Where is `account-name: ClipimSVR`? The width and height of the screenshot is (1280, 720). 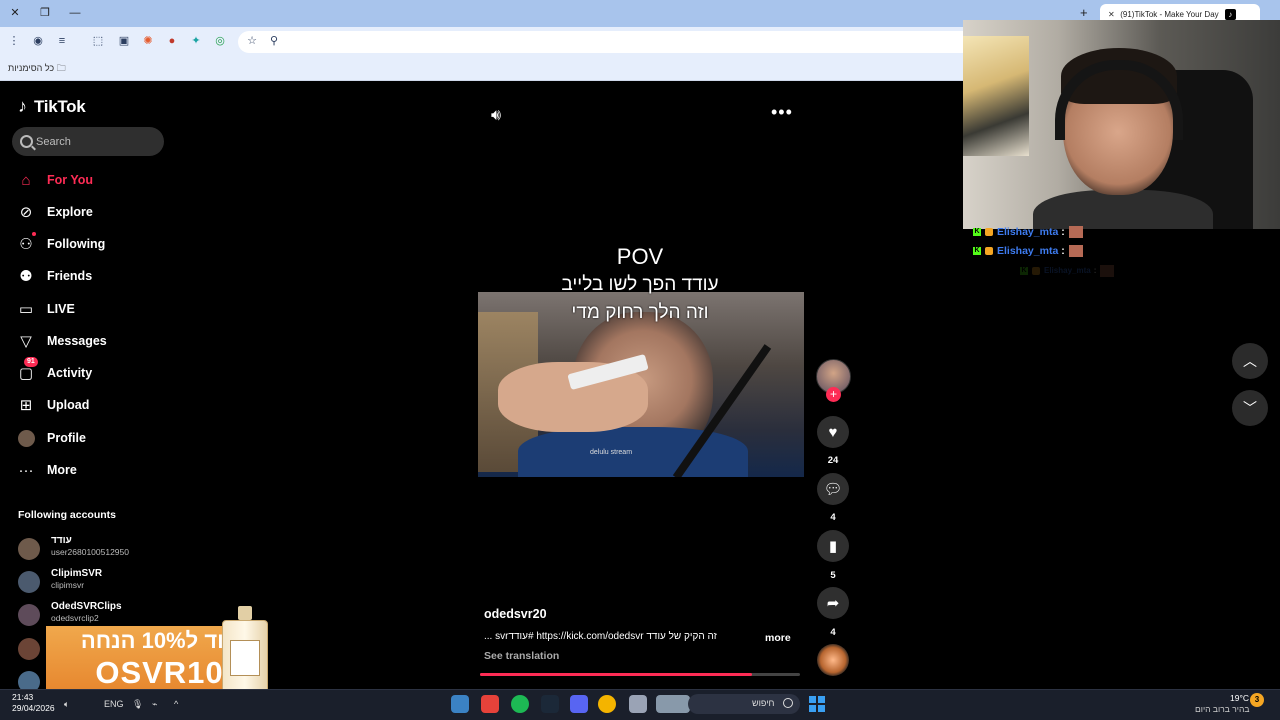
account-name: ClipimSVR is located at coordinates (77, 573).